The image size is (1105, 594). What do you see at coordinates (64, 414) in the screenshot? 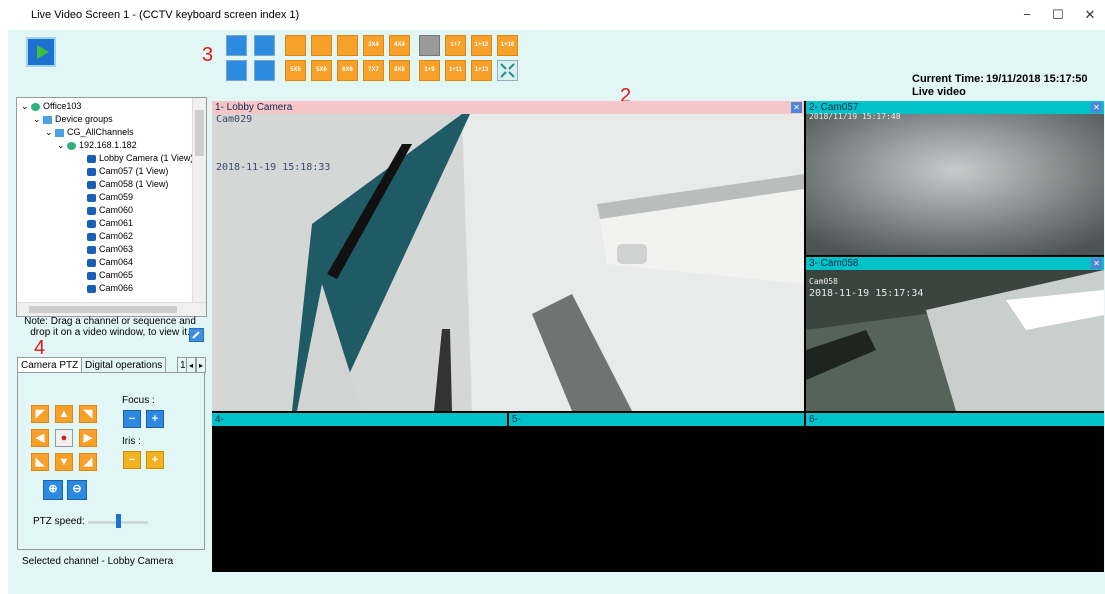
I see `ptz-up-button: ▲` at bounding box center [64, 414].